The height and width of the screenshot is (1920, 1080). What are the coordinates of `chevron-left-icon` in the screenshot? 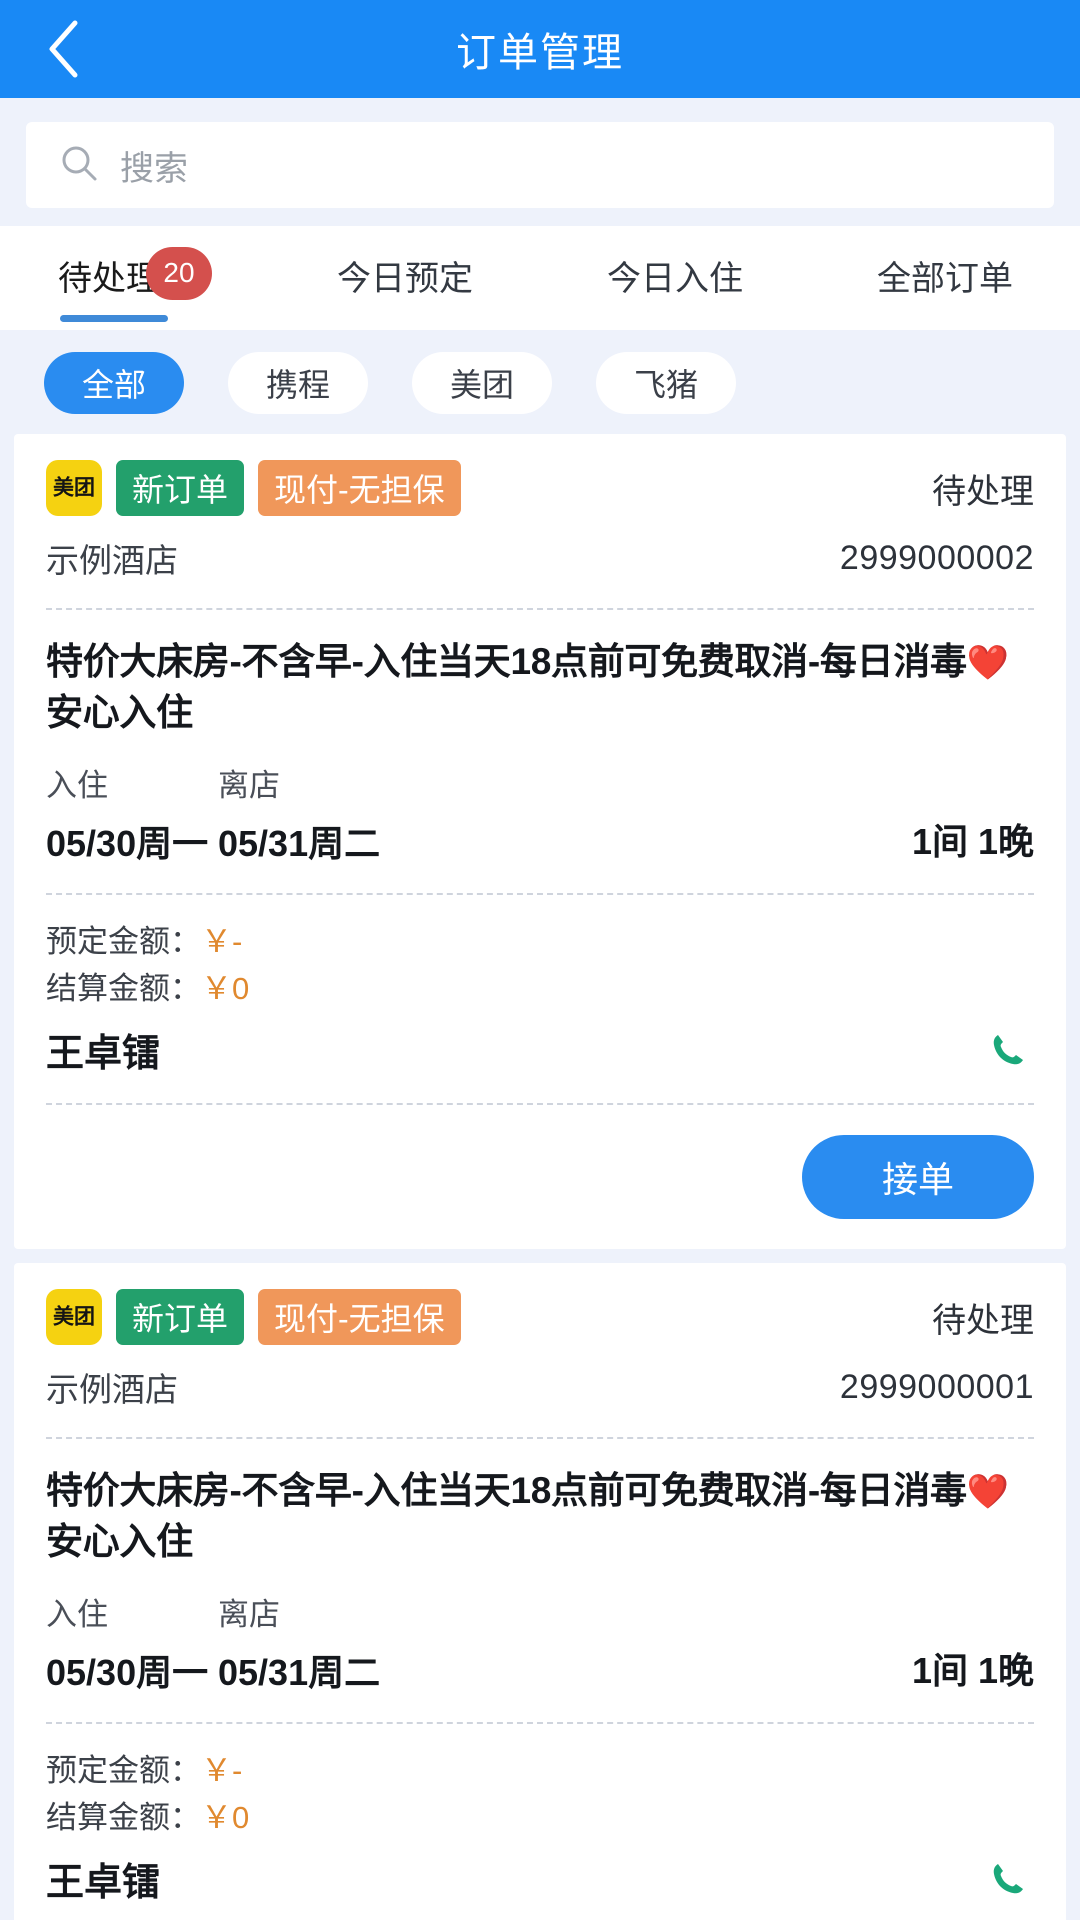 It's located at (64, 49).